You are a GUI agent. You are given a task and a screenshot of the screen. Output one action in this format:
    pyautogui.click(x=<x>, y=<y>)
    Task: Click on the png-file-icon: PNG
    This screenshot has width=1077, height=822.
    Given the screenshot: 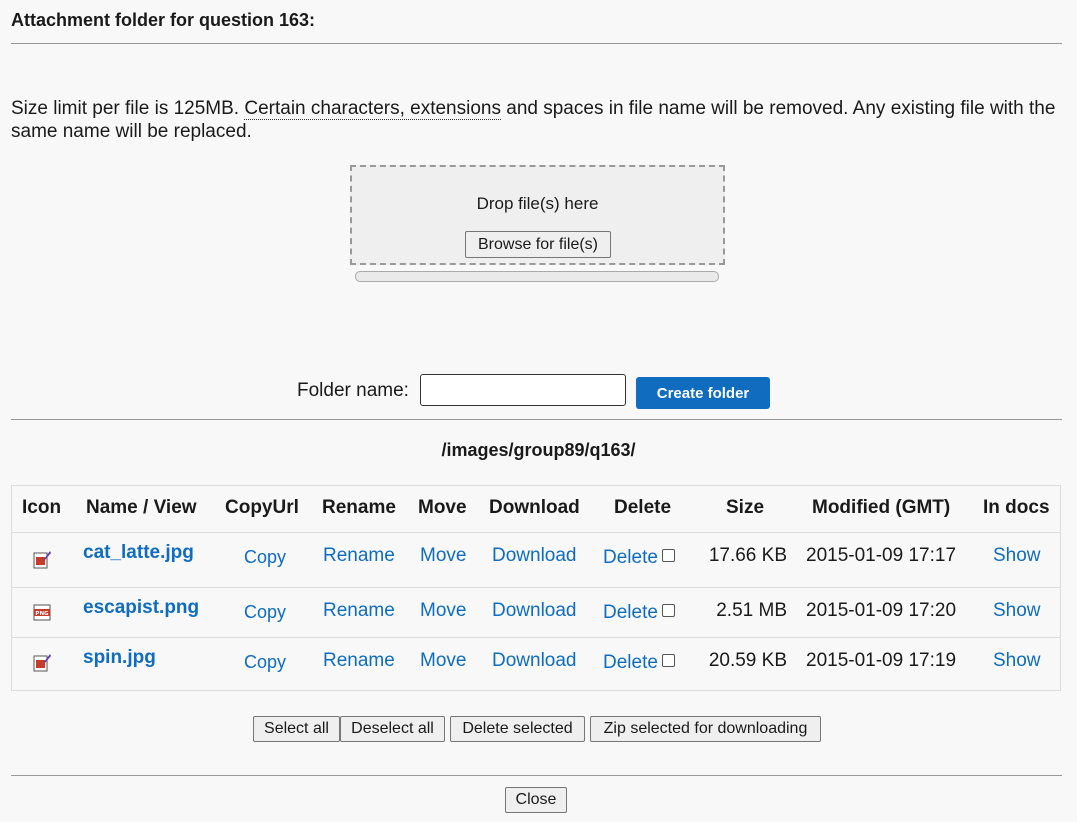 What is the action you would take?
    pyautogui.click(x=42, y=612)
    